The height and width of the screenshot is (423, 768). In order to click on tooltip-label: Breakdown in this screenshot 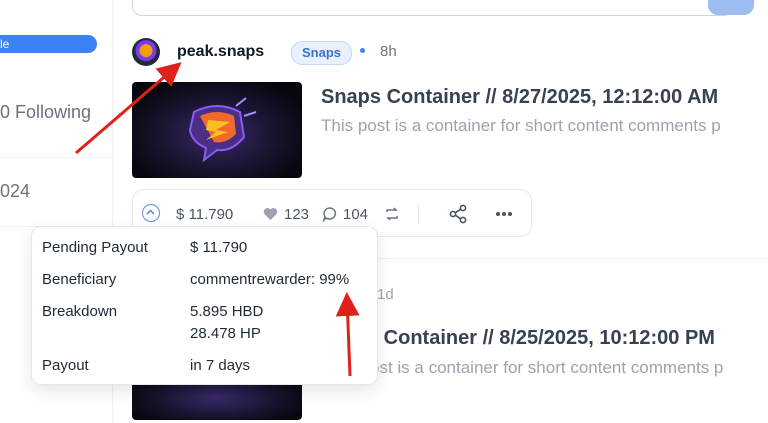, I will do `click(80, 311)`.